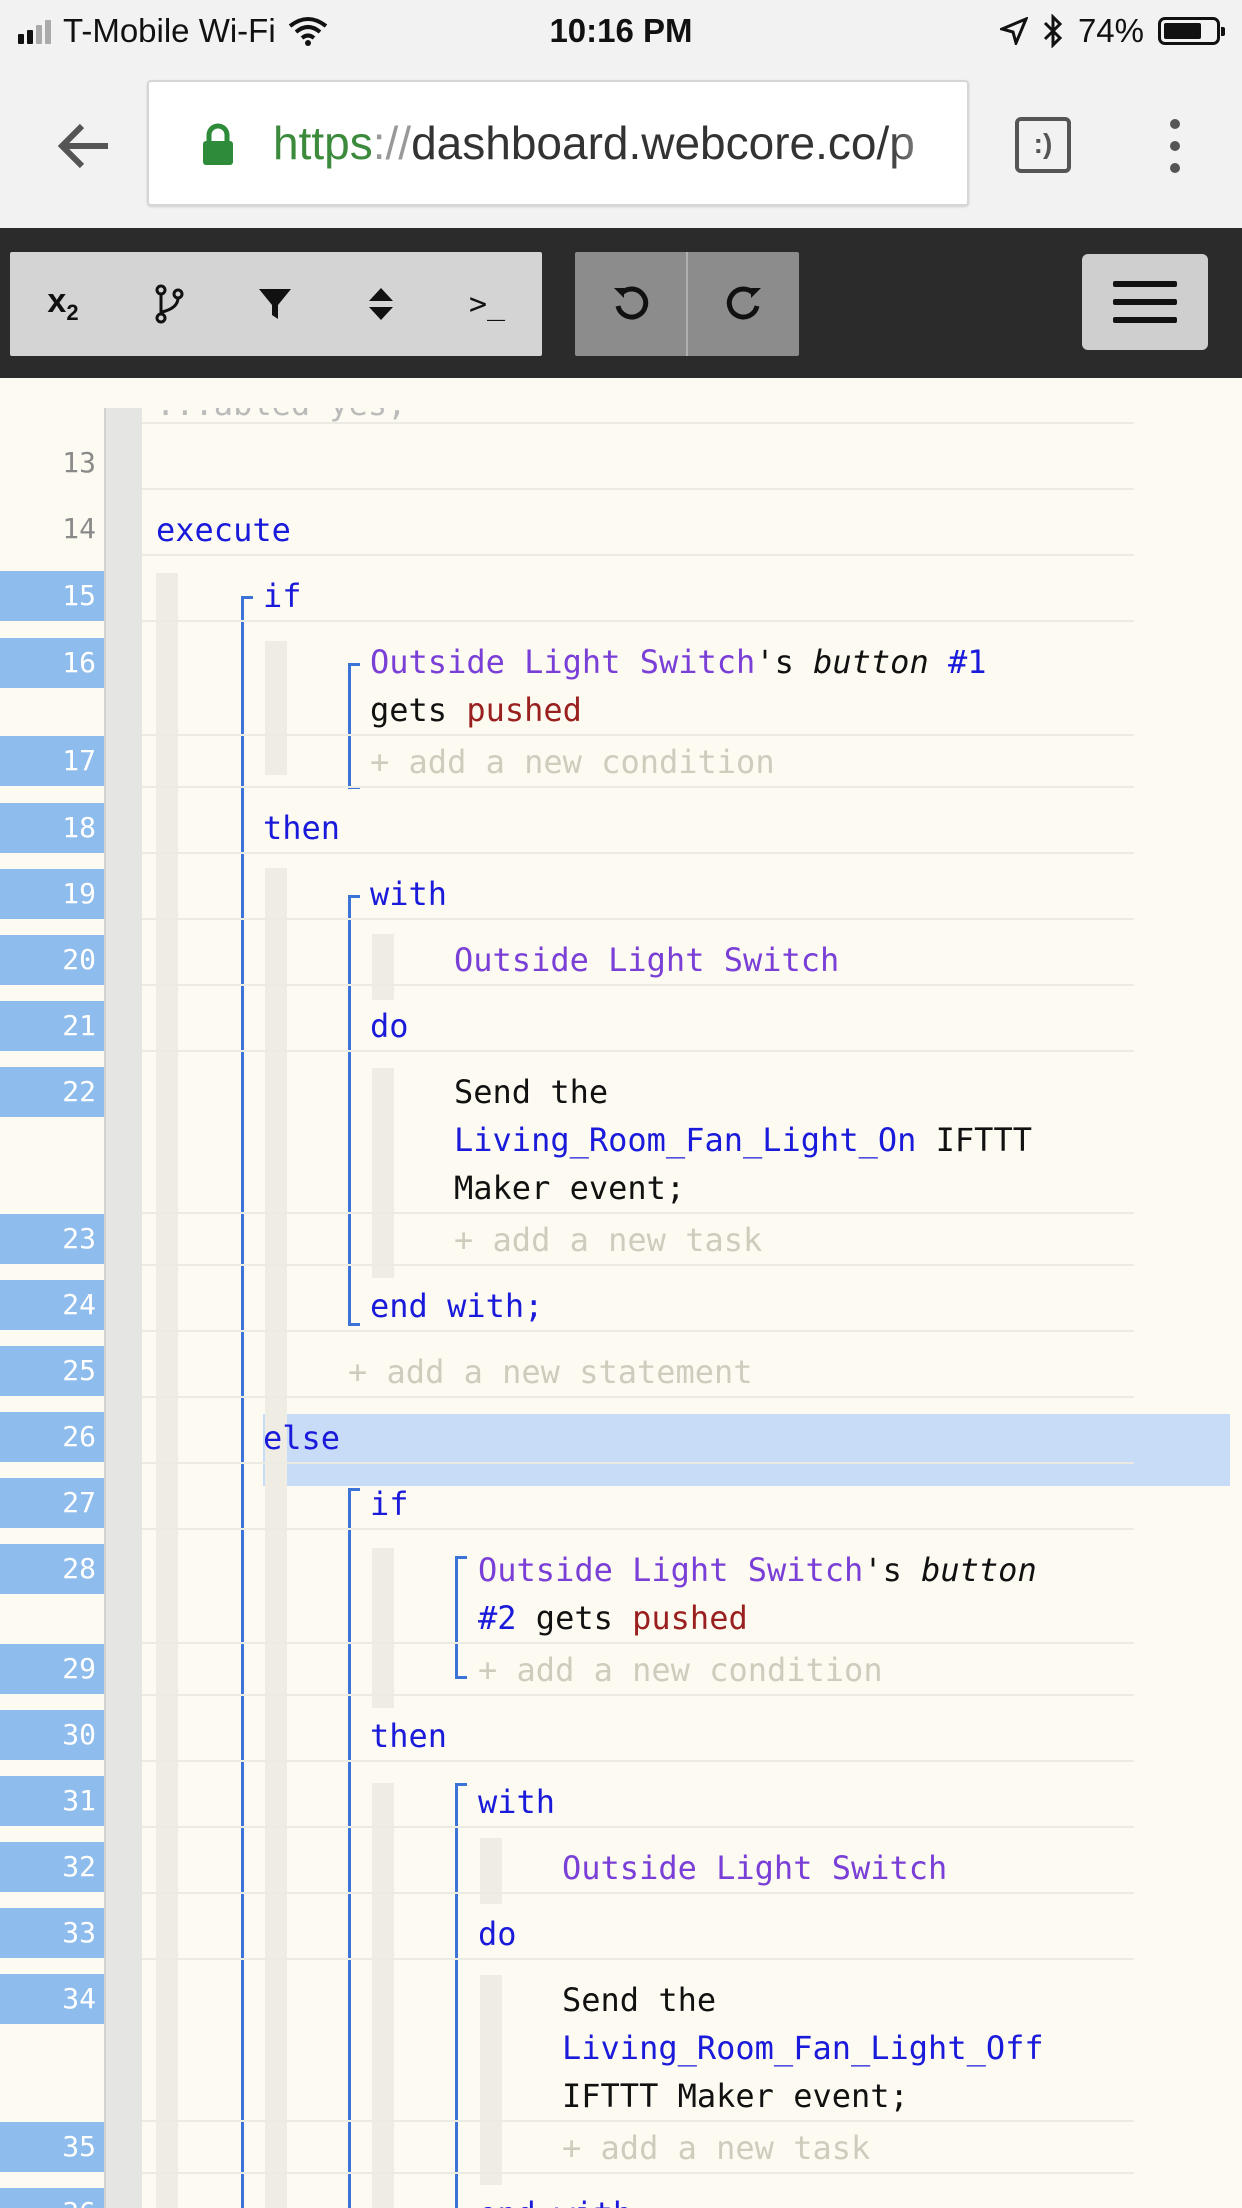 The width and height of the screenshot is (1242, 2208). Describe the element at coordinates (52, 1801) in the screenshot. I see `line-number: 31` at that location.